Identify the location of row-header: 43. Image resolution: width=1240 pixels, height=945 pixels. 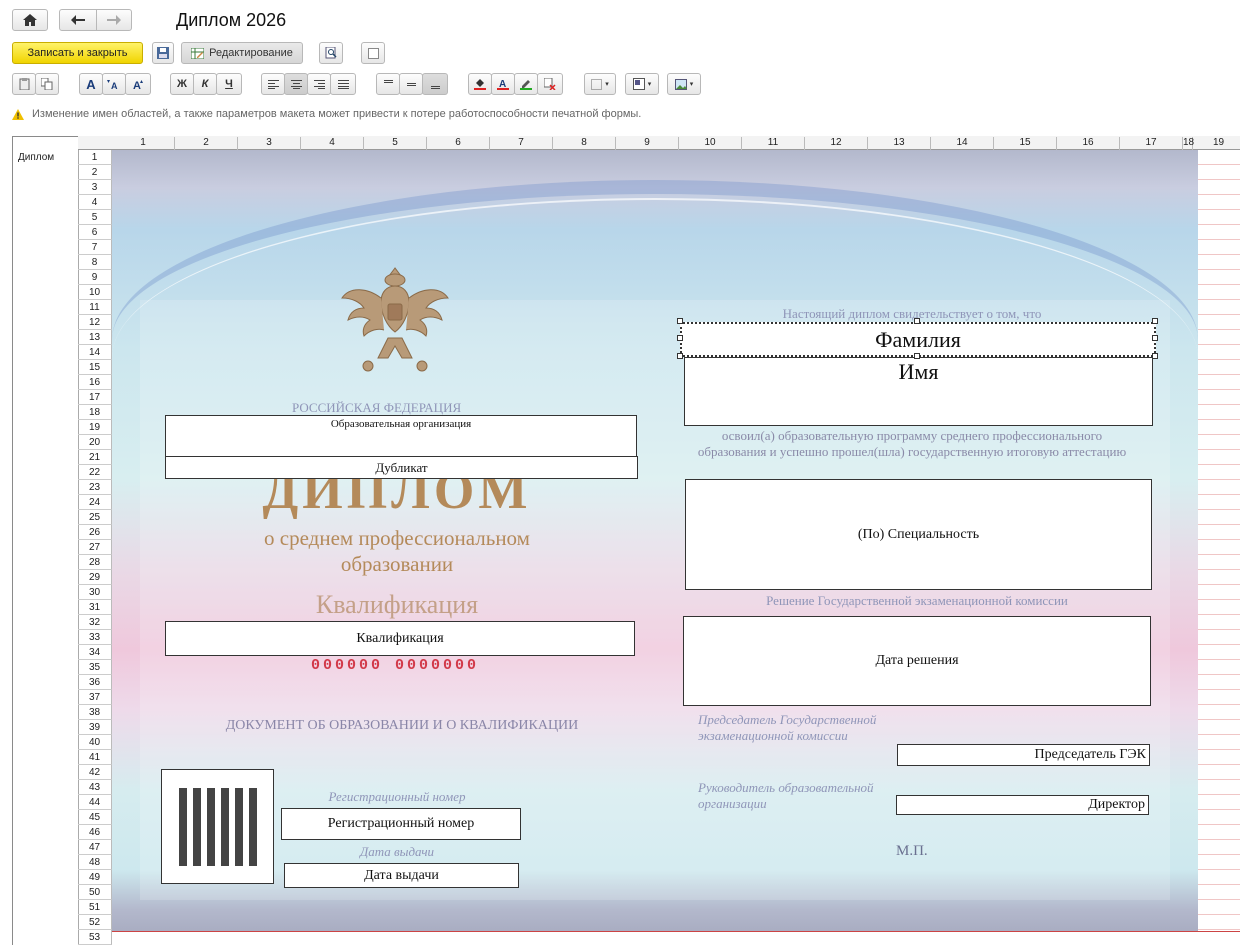
(95, 787).